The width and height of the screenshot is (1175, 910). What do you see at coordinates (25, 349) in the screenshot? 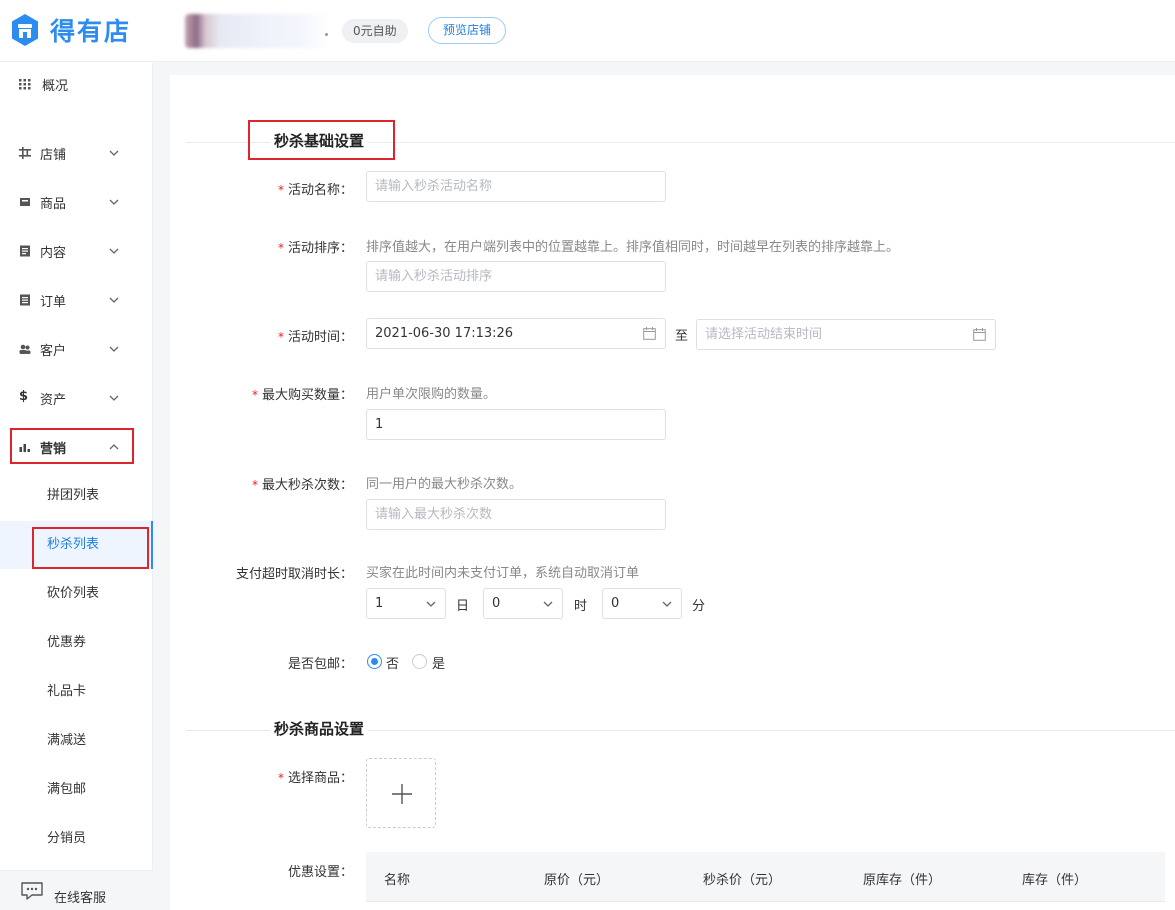
I see `customer-icon` at bounding box center [25, 349].